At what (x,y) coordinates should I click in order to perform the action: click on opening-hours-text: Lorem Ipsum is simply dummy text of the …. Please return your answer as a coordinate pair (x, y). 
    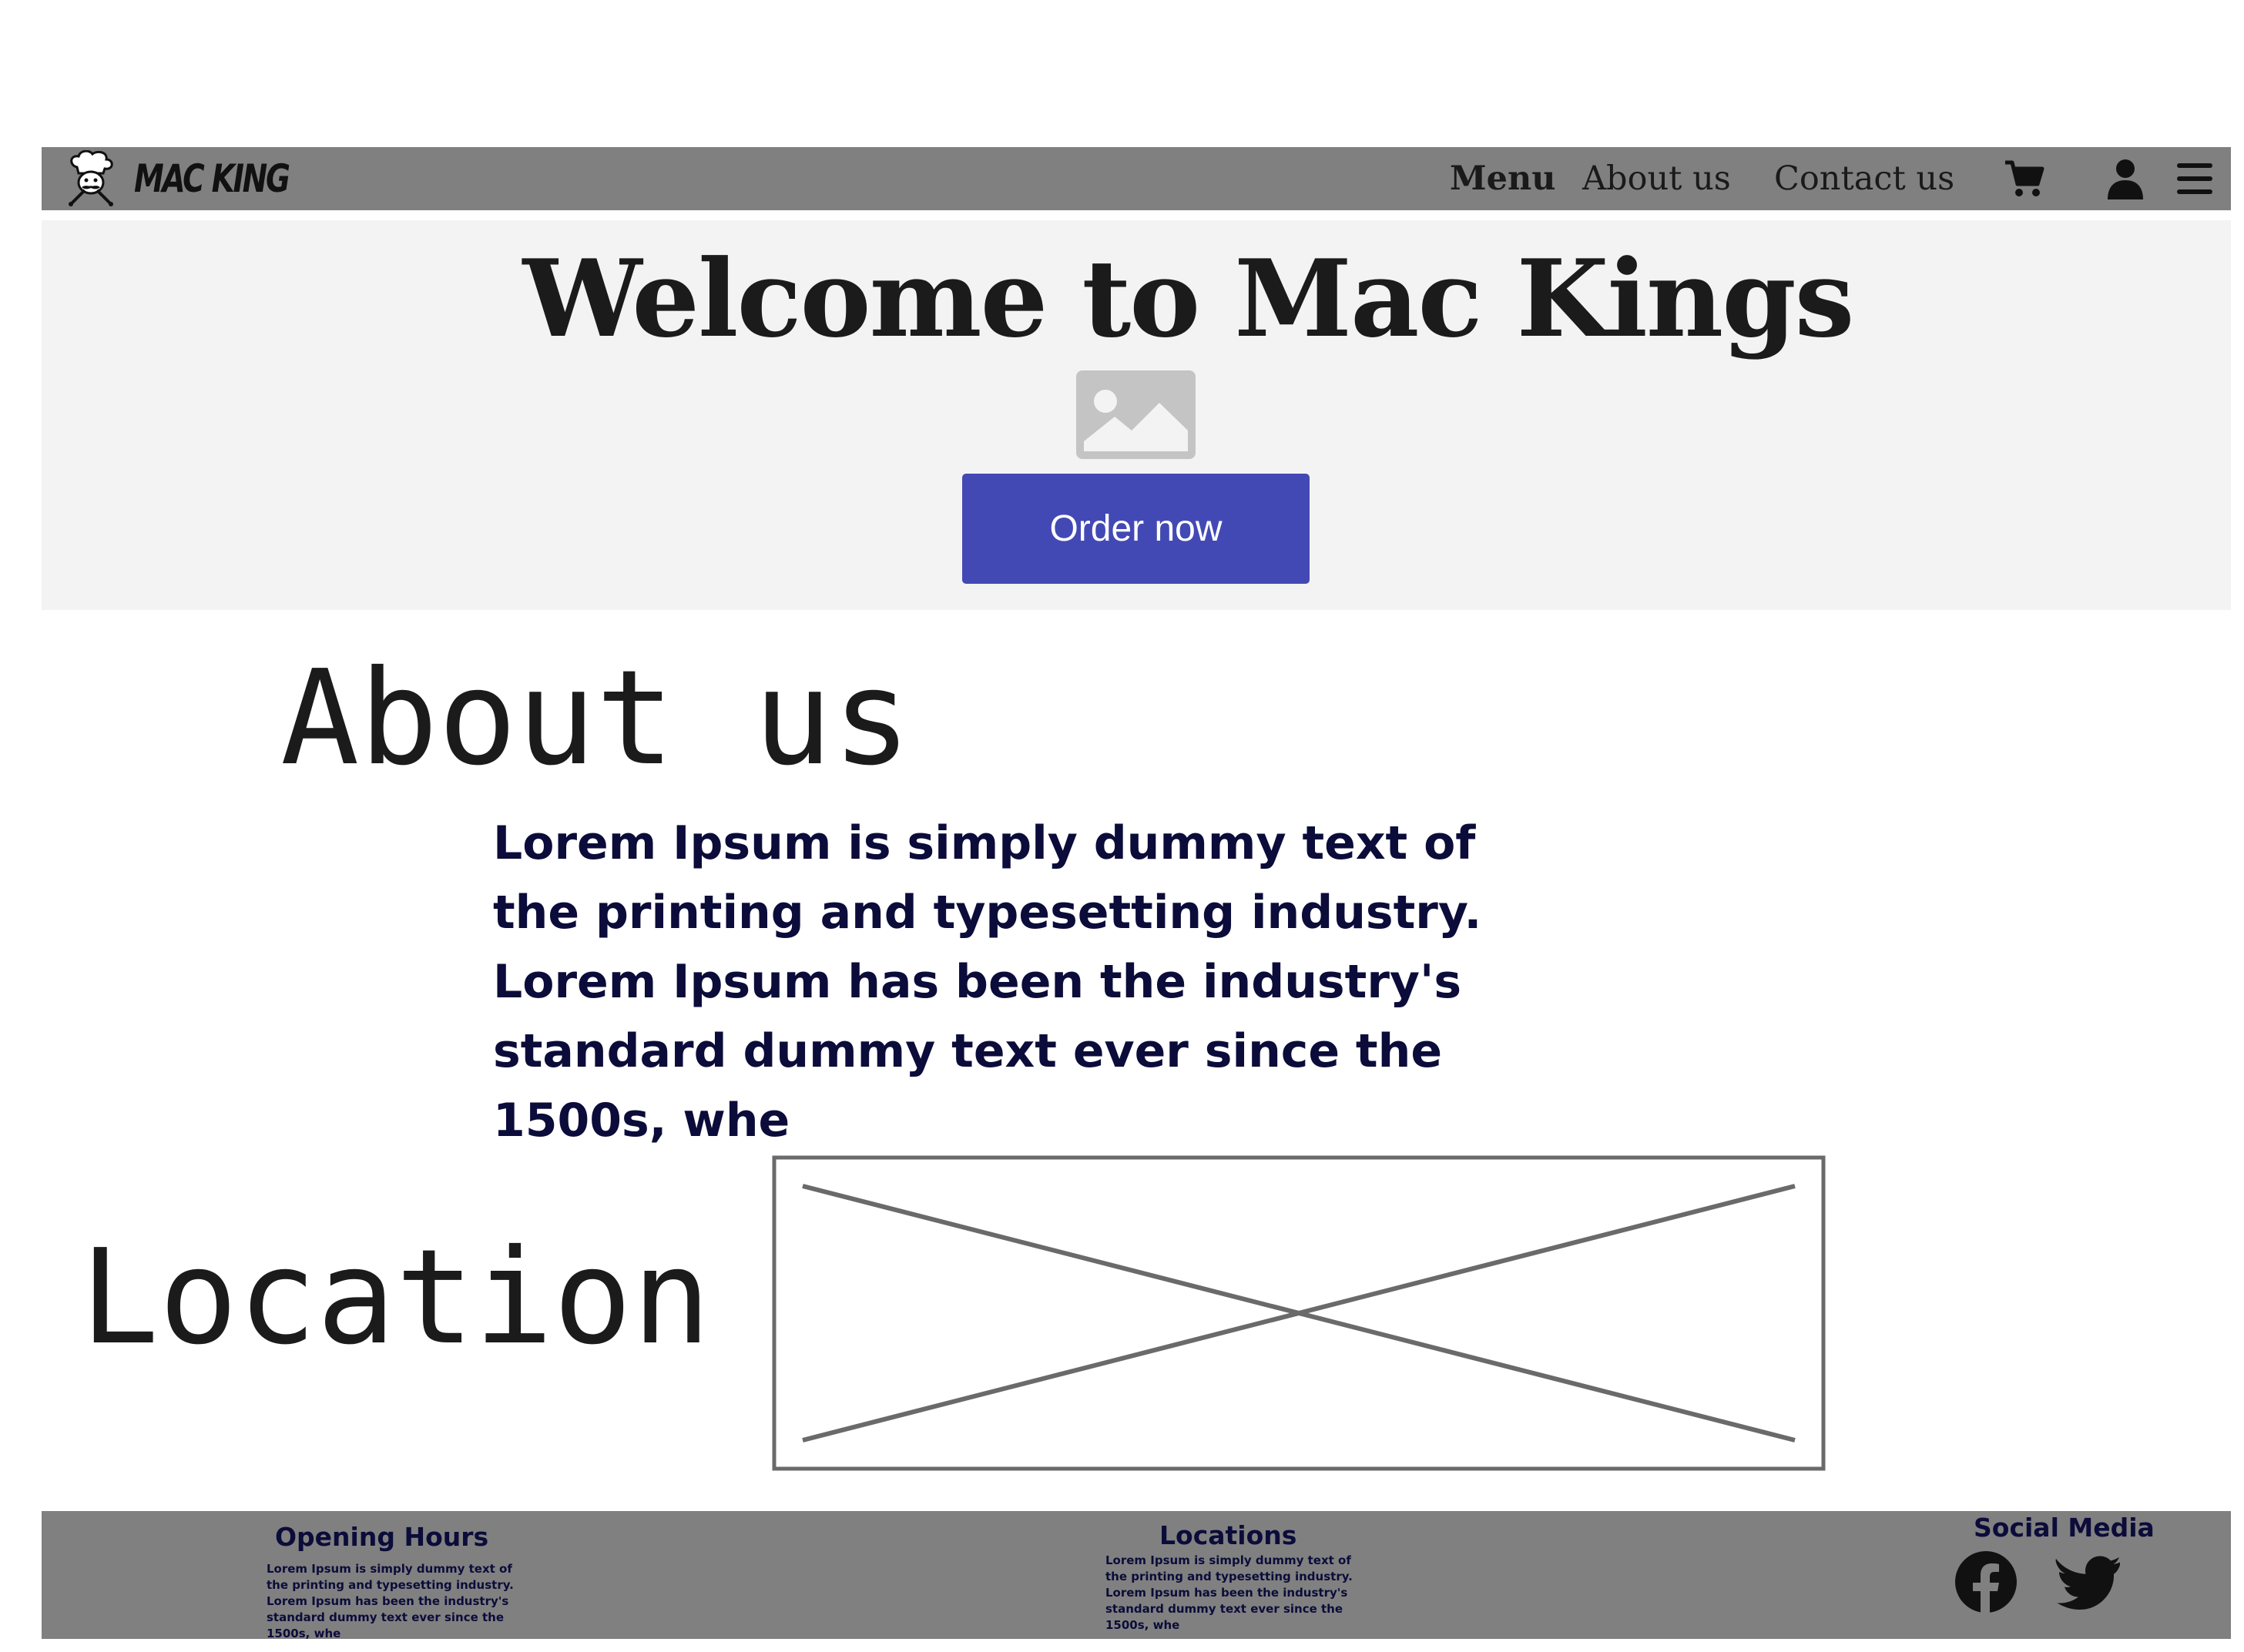
    Looking at the image, I should click on (390, 1601).